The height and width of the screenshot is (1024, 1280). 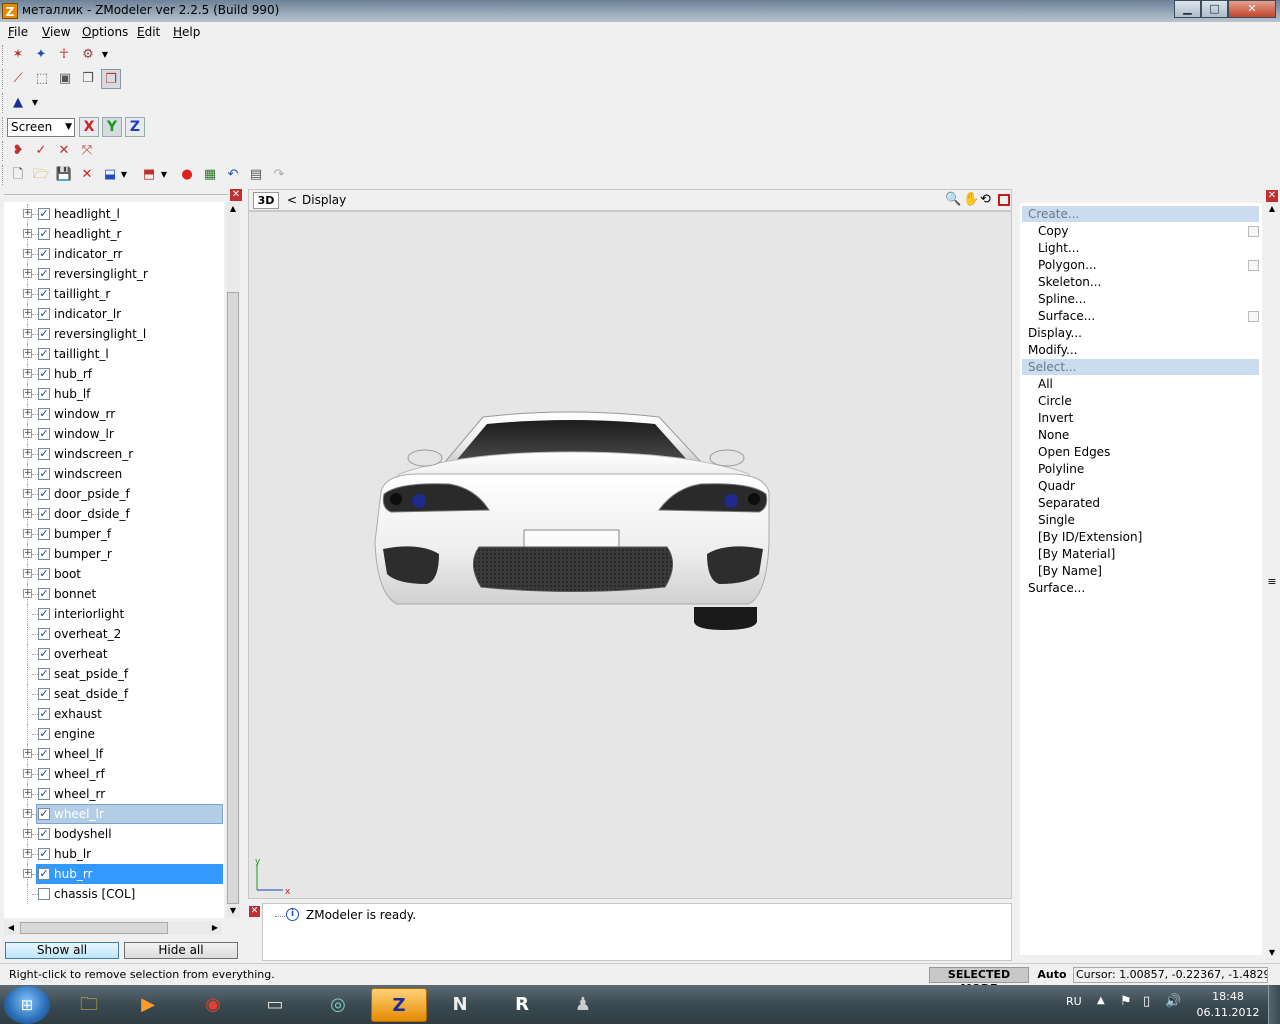 What do you see at coordinates (88, 55) in the screenshot?
I see `select-mode-icon: ⚙` at bounding box center [88, 55].